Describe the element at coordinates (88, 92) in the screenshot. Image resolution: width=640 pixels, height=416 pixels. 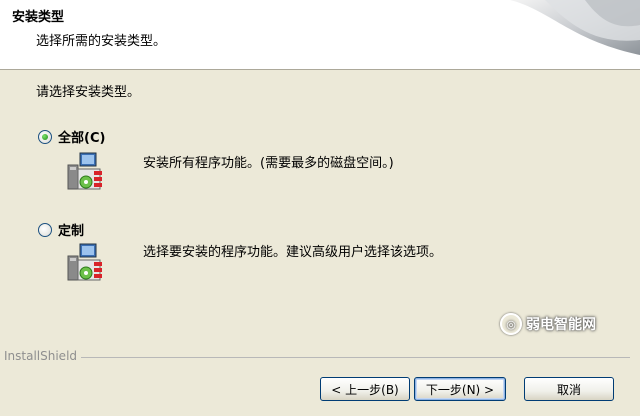
I see `prompt-text: 请选择安装类型。` at that location.